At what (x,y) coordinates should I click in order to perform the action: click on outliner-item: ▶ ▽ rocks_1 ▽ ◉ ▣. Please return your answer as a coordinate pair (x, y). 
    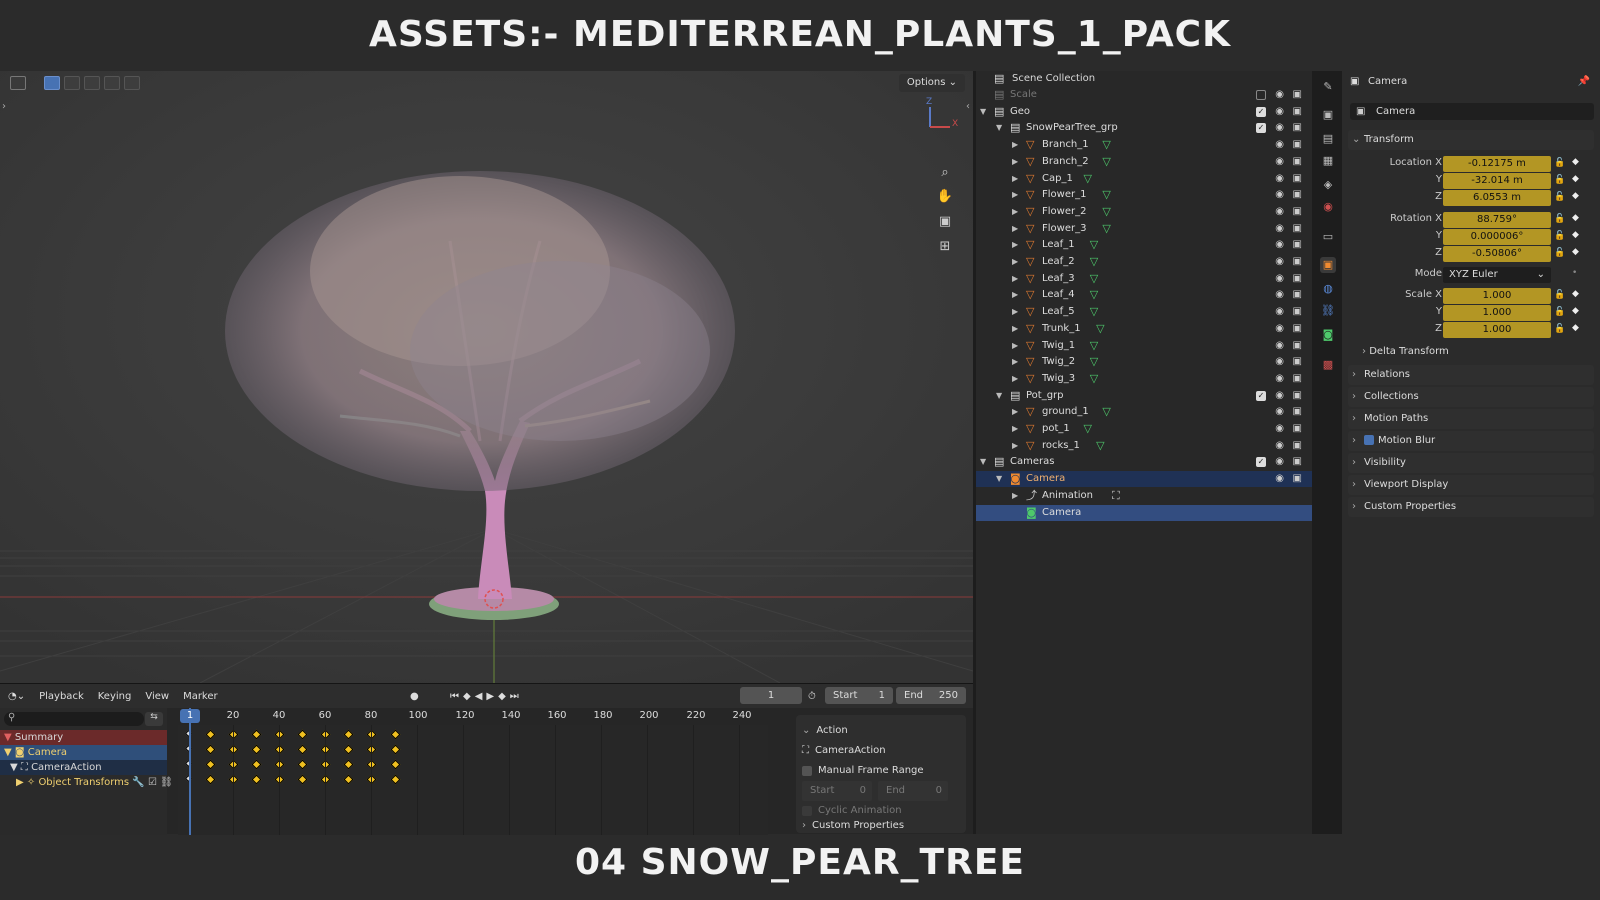
    Looking at the image, I should click on (1144, 446).